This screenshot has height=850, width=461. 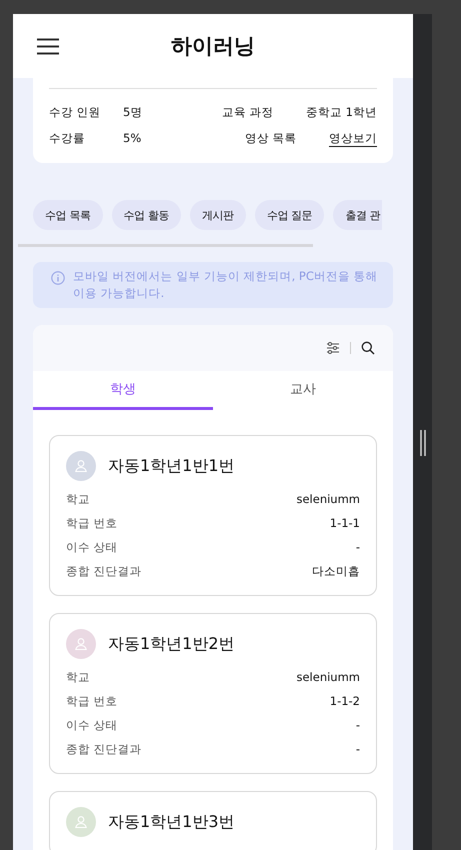 What do you see at coordinates (345, 523) in the screenshot?
I see `field-value: 1-1-1` at bounding box center [345, 523].